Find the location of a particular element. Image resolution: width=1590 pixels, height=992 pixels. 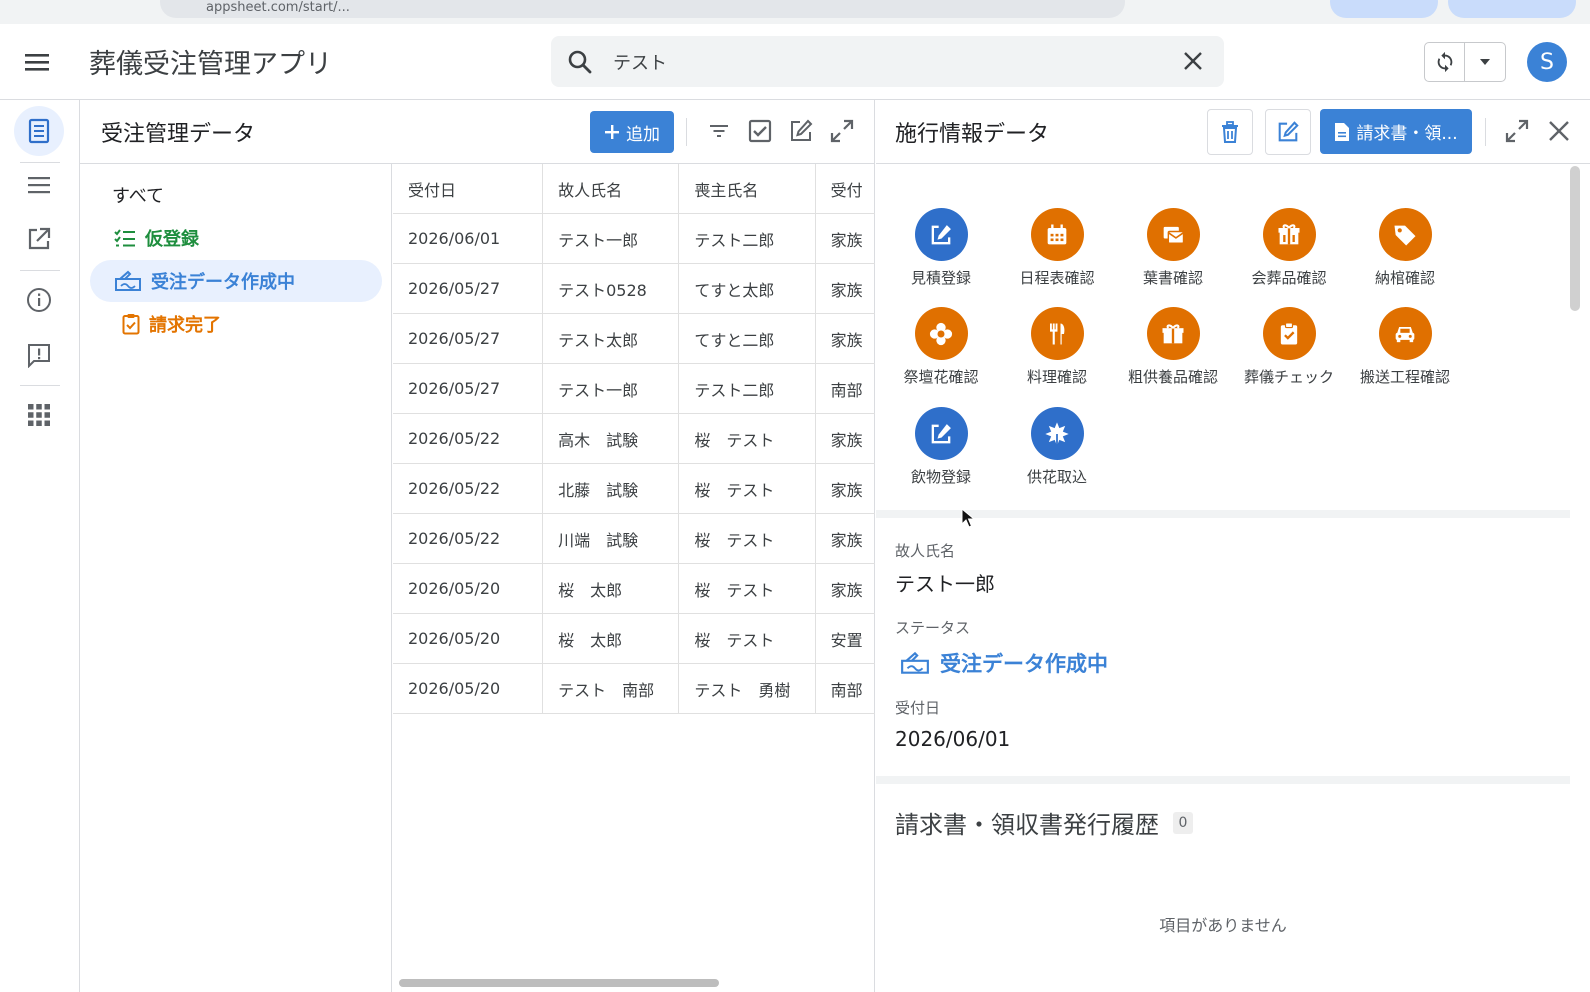

table-cell-chief: 桜 テスト is located at coordinates (747, 638).